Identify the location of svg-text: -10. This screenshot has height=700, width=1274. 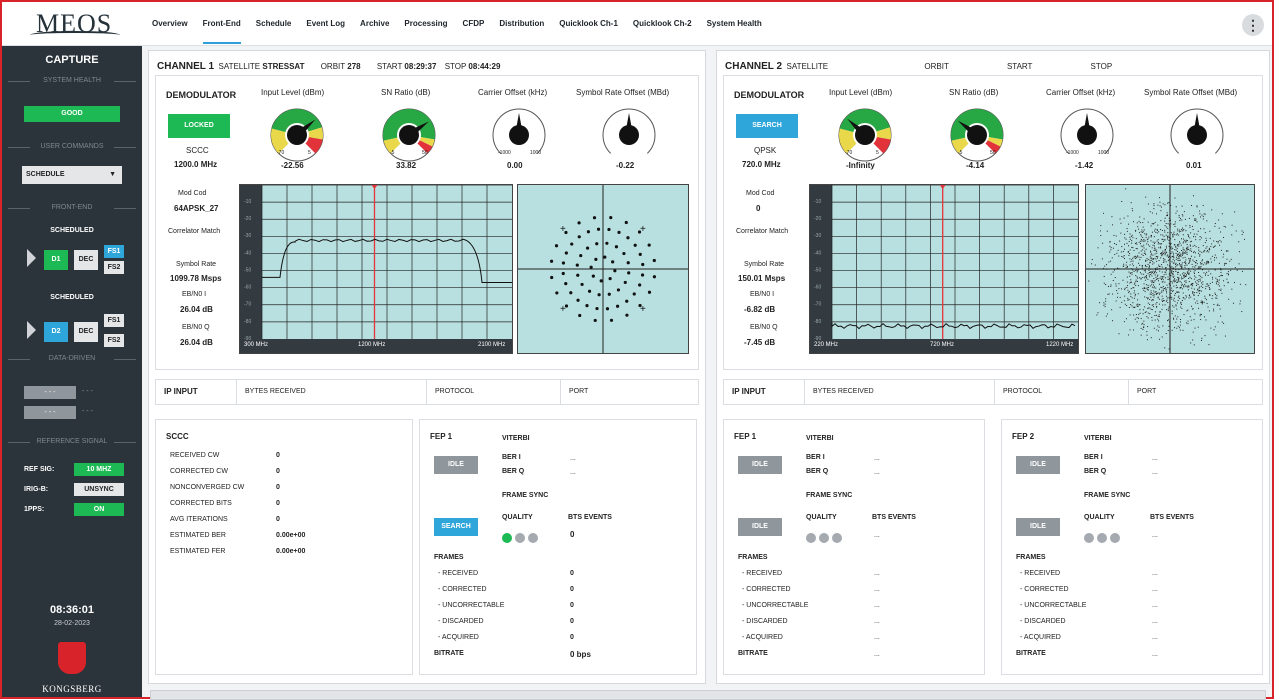
(817, 202).